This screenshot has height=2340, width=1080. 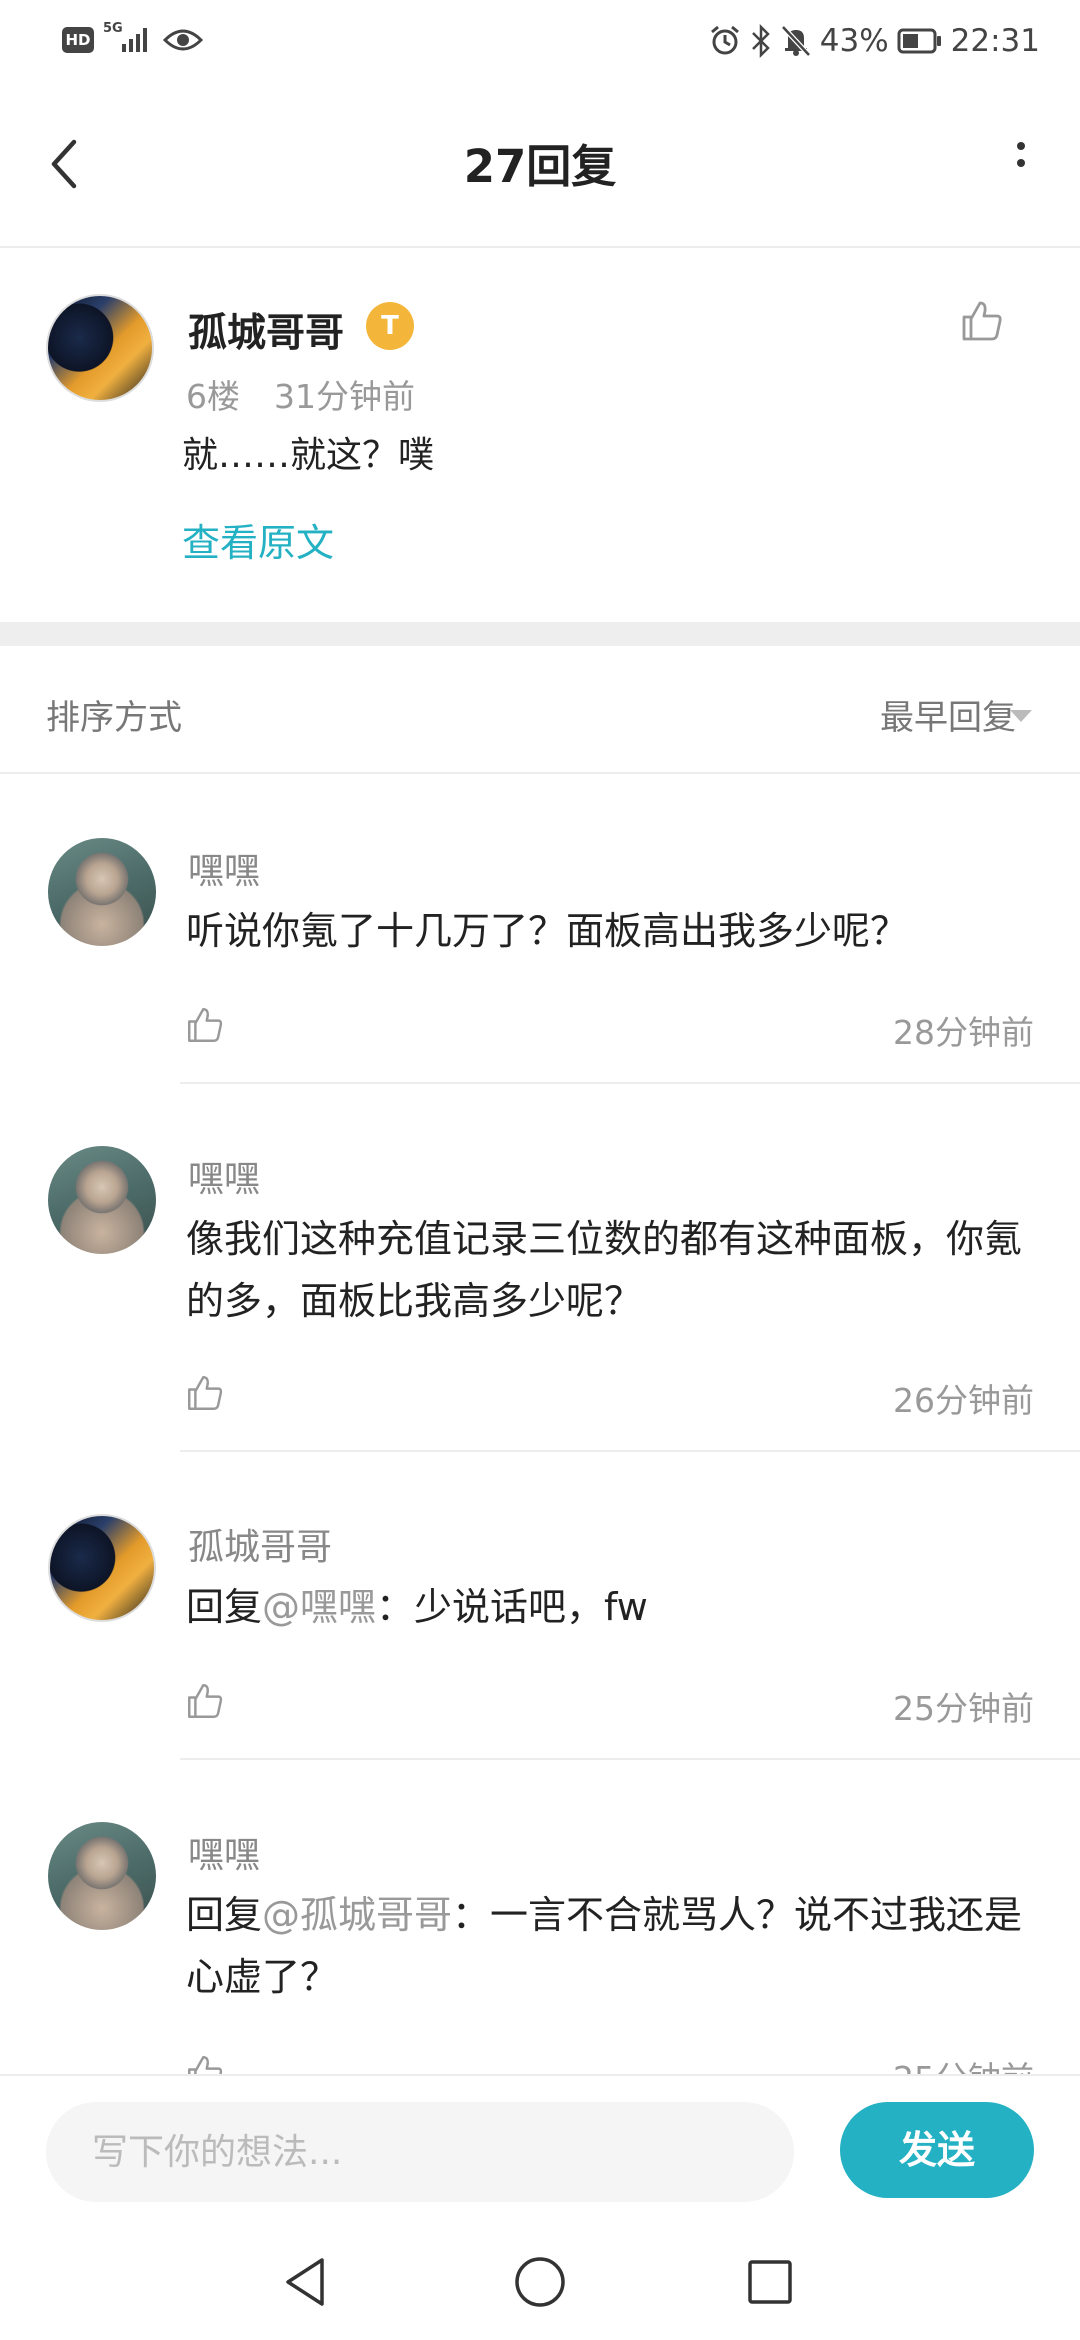 What do you see at coordinates (390, 326) in the screenshot?
I see `level-badge-icon: T` at bounding box center [390, 326].